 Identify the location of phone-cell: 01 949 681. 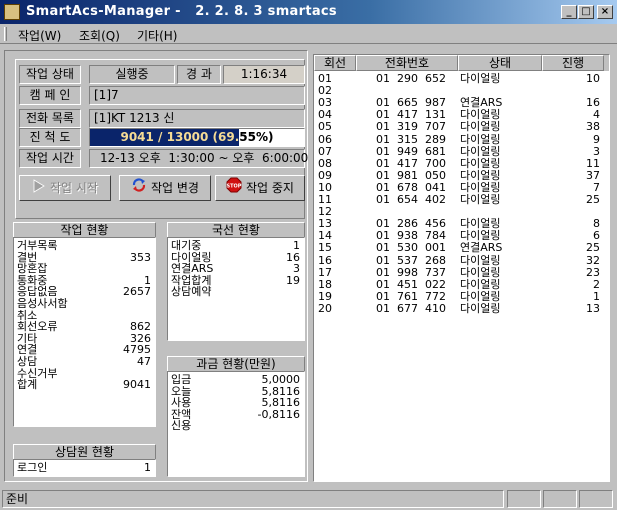
(411, 151).